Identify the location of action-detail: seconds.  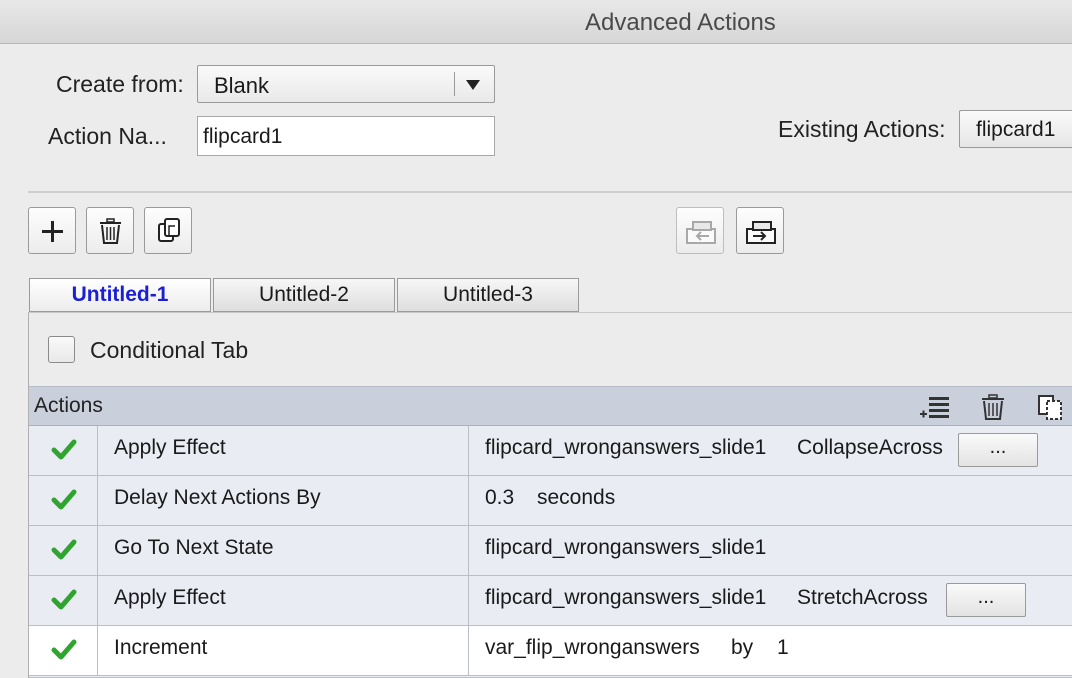
(576, 497).